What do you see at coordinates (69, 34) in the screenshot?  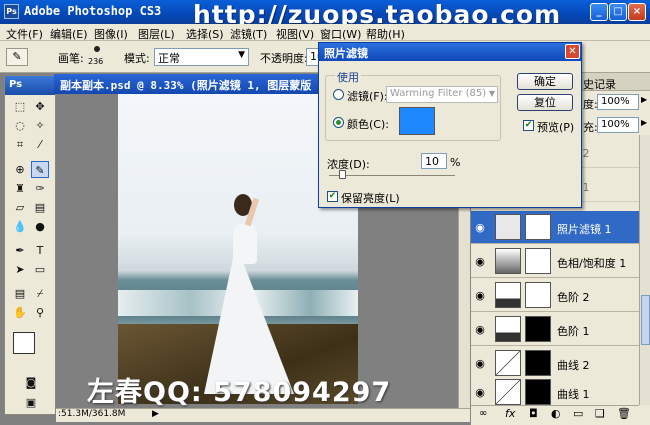 I see `menu-edit: 编辑(E)` at bounding box center [69, 34].